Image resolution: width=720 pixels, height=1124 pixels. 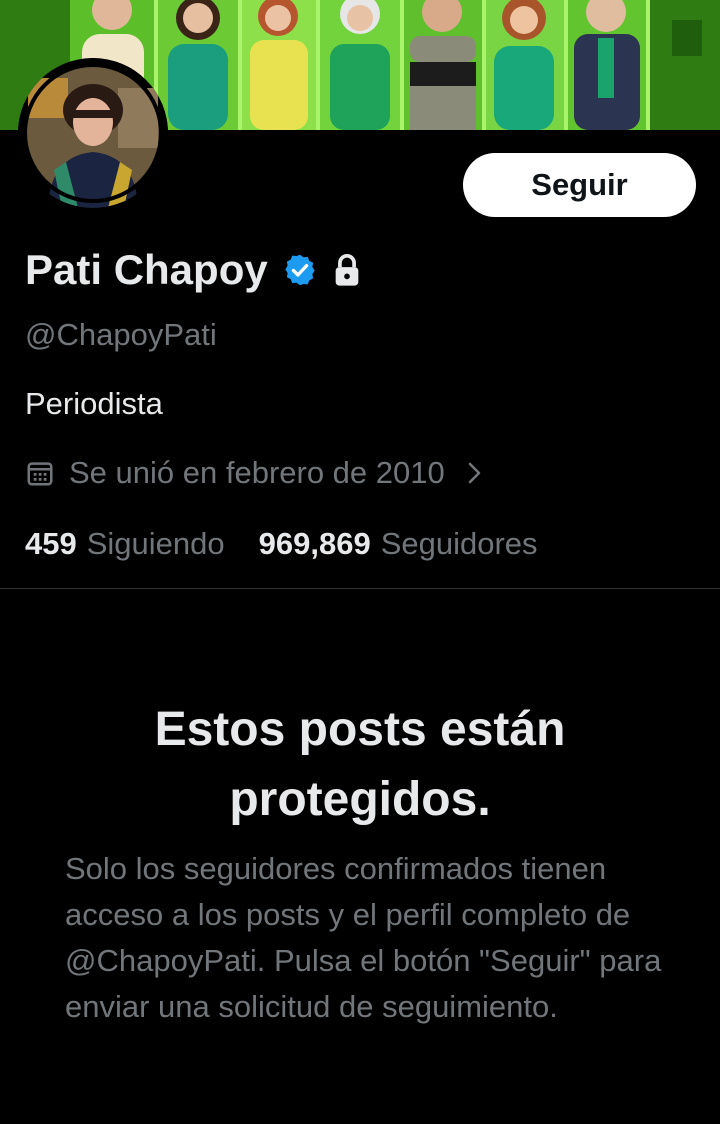 I want to click on profile-bio: Periodista, so click(x=94, y=403).